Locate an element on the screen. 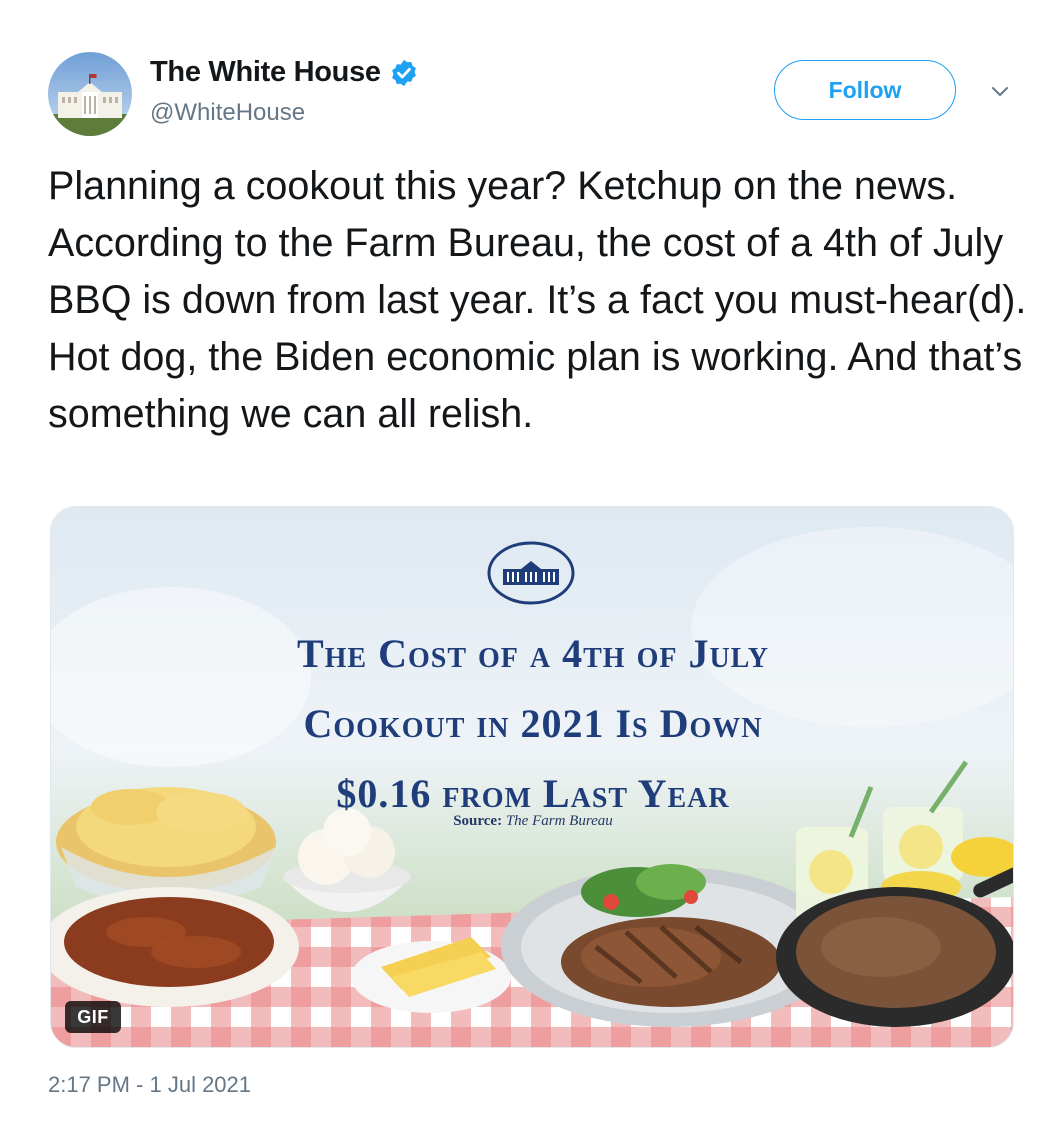  author-handle: @WhiteHouse is located at coordinates (227, 113).